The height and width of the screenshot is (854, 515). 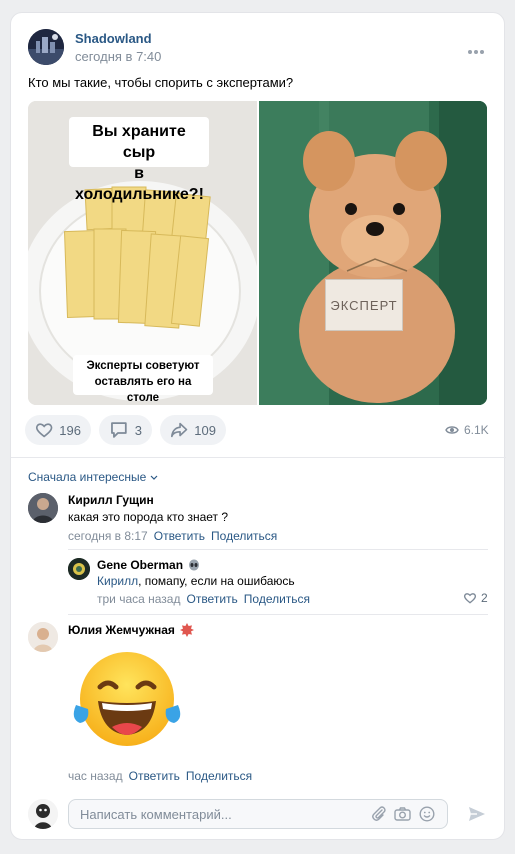 What do you see at coordinates (452, 430) in the screenshot?
I see `eye-icon` at bounding box center [452, 430].